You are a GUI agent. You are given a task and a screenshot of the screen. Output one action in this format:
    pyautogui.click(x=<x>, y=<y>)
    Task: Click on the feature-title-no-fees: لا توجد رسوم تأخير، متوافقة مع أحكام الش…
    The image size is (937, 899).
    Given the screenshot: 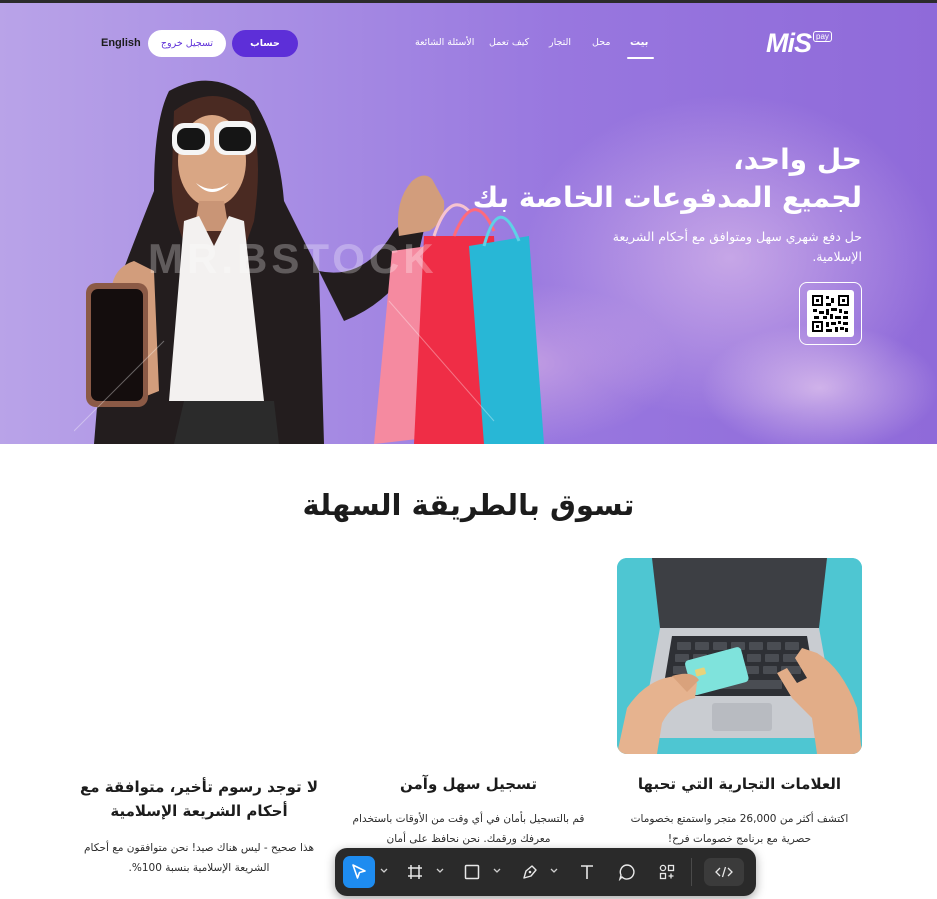 What is the action you would take?
    pyautogui.click(x=198, y=799)
    